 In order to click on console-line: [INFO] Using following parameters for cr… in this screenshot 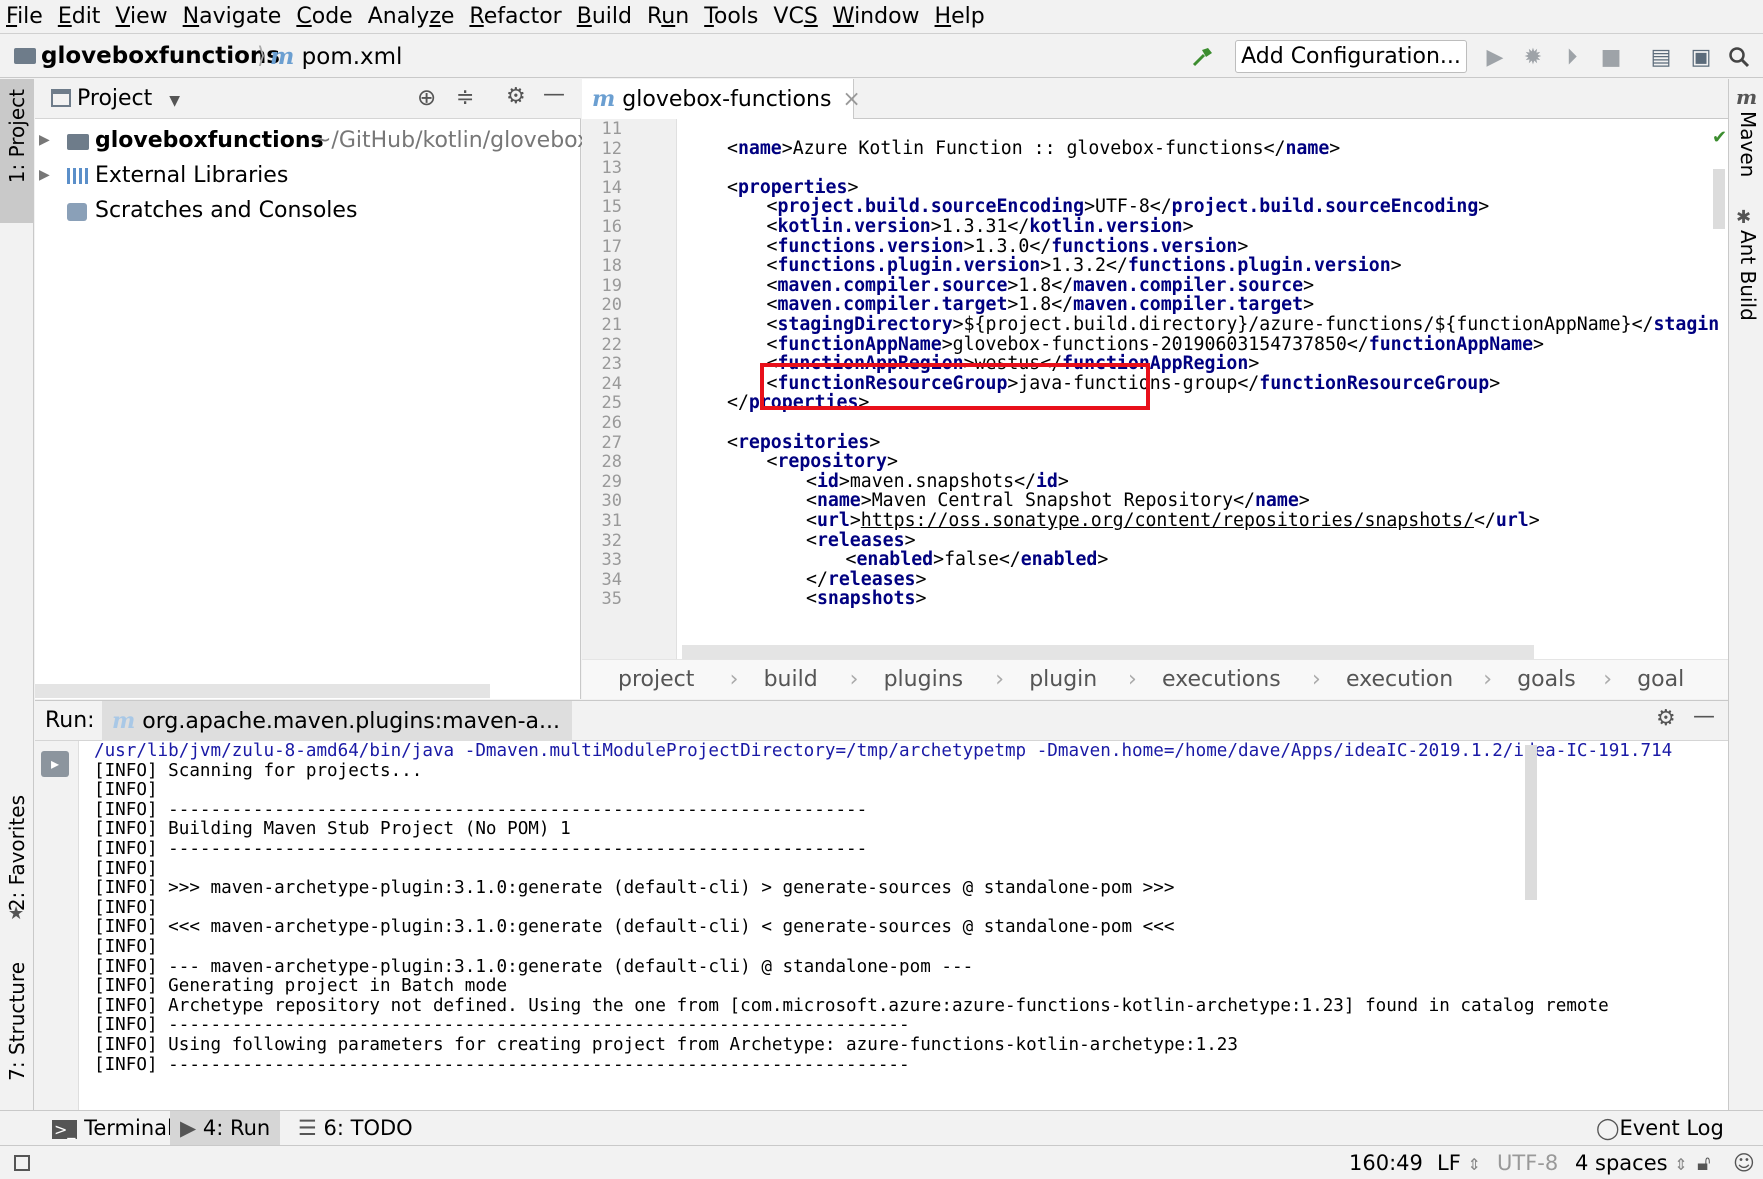, I will do `click(666, 1045)`.